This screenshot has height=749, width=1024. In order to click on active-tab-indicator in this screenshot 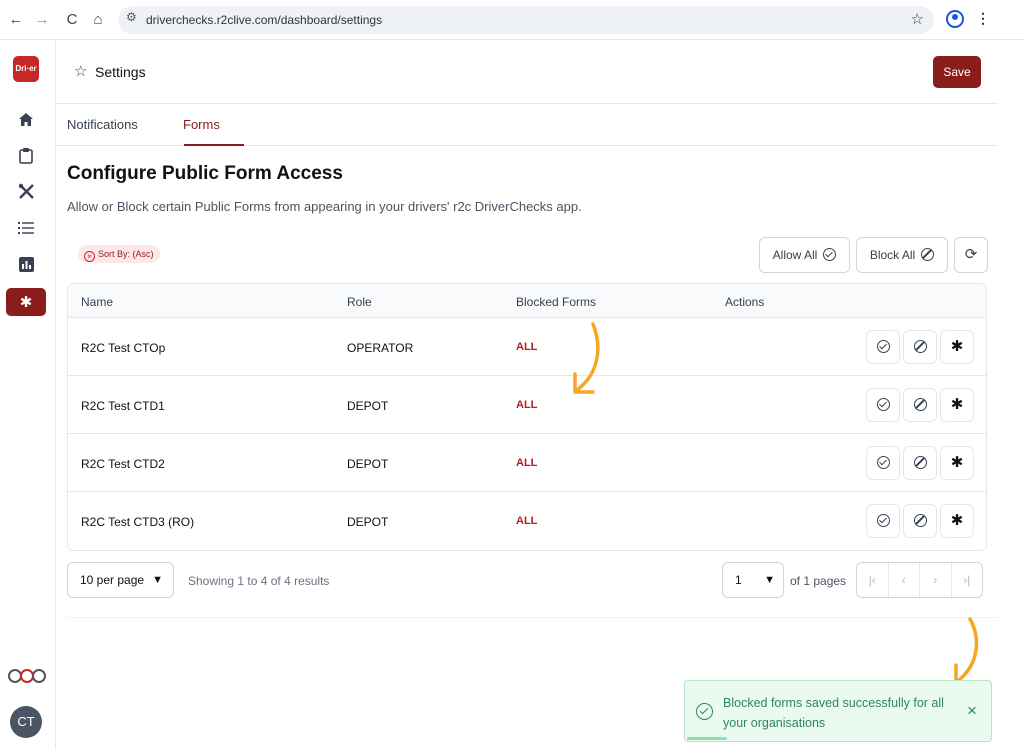, I will do `click(214, 145)`.